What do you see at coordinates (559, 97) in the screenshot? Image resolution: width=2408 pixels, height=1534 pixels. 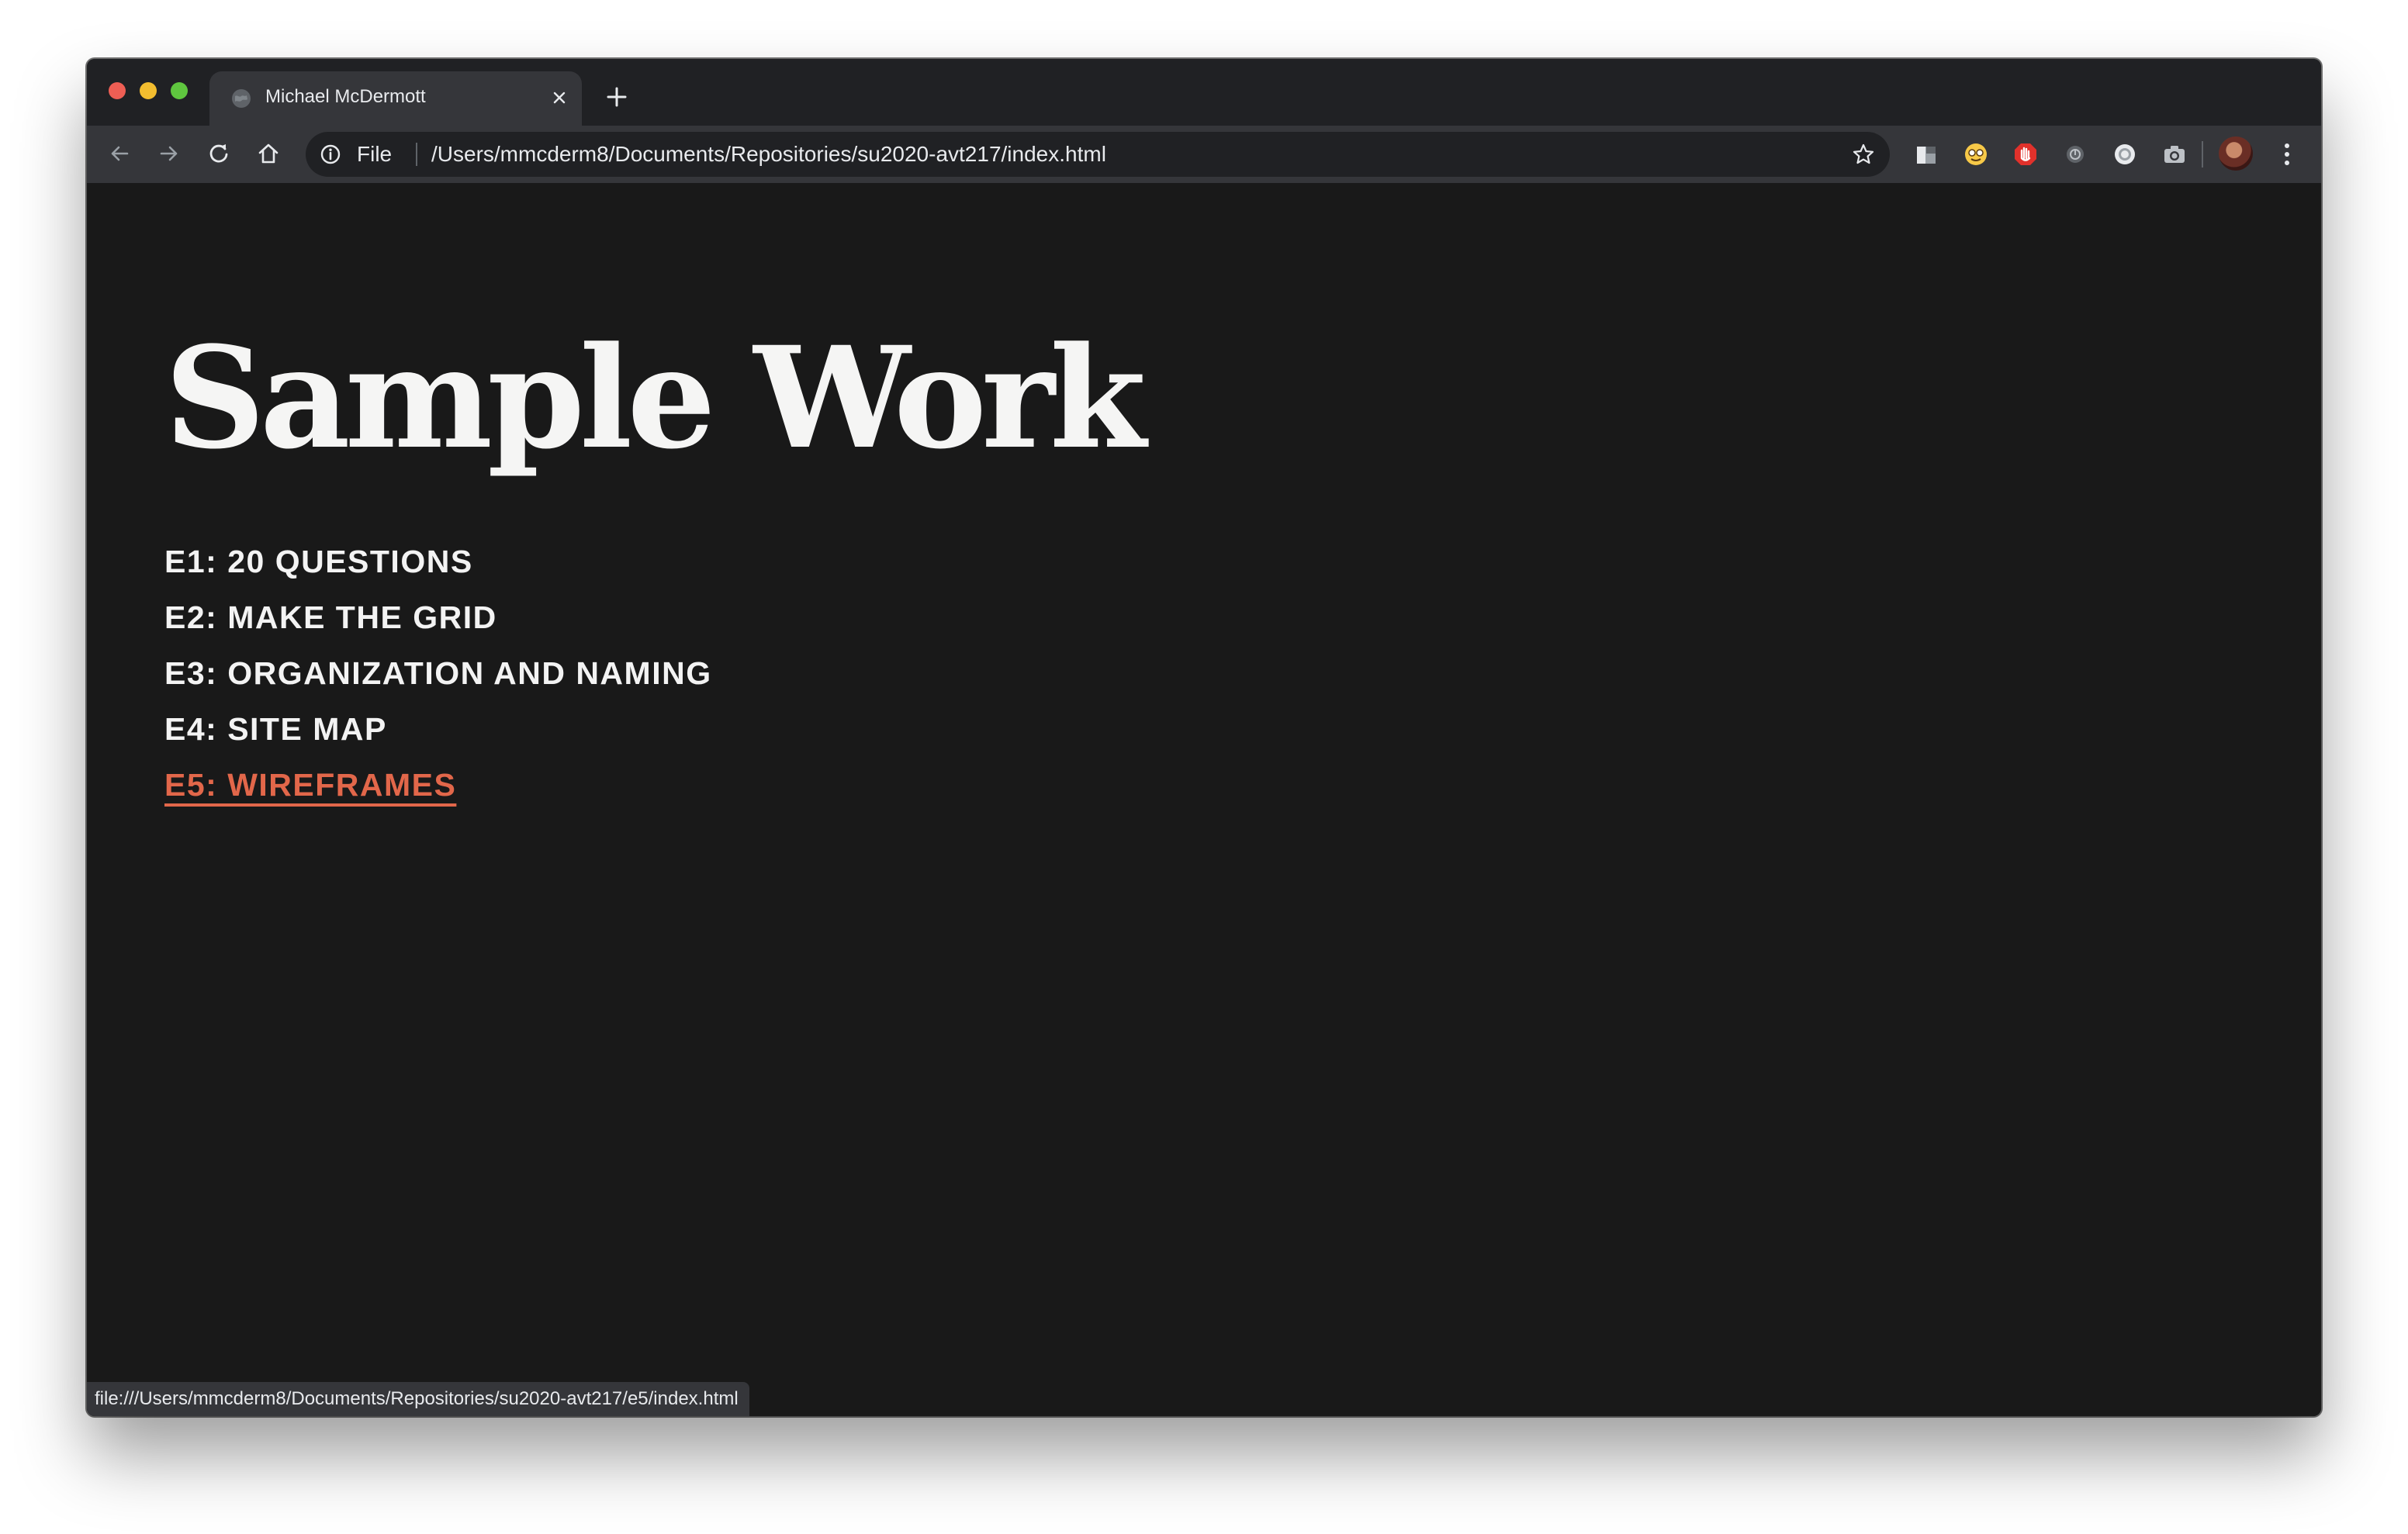 I see `close-tab-icon` at bounding box center [559, 97].